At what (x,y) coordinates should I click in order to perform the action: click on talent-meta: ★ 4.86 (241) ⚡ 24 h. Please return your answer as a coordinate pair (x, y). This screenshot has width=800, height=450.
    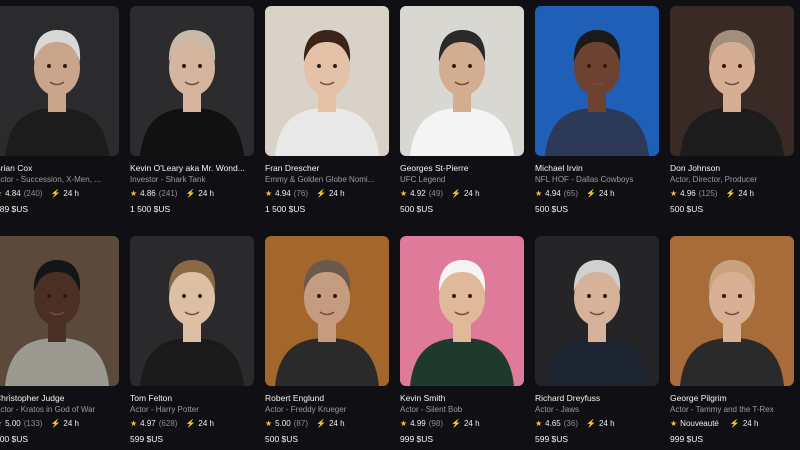
    Looking at the image, I should click on (192, 193).